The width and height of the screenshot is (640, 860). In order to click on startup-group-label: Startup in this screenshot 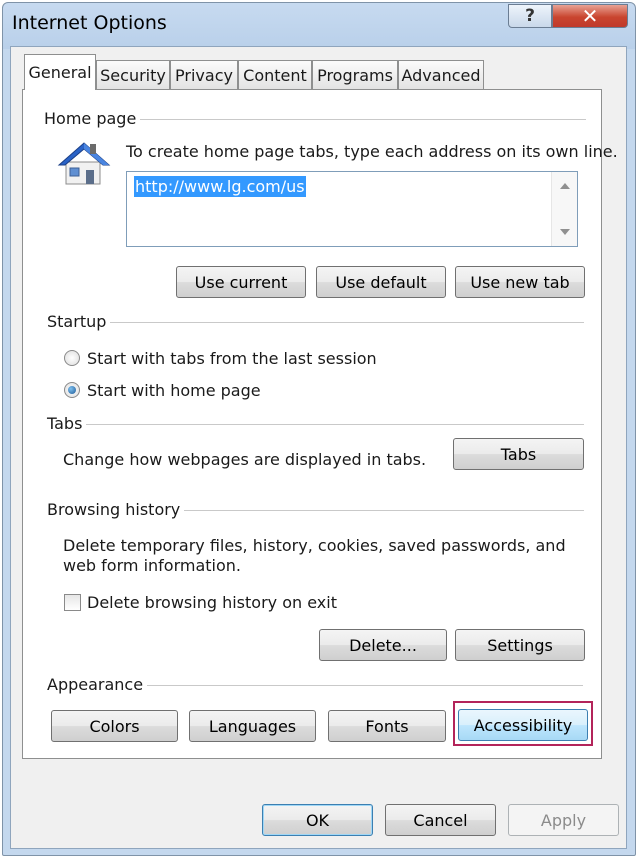, I will do `click(79, 321)`.